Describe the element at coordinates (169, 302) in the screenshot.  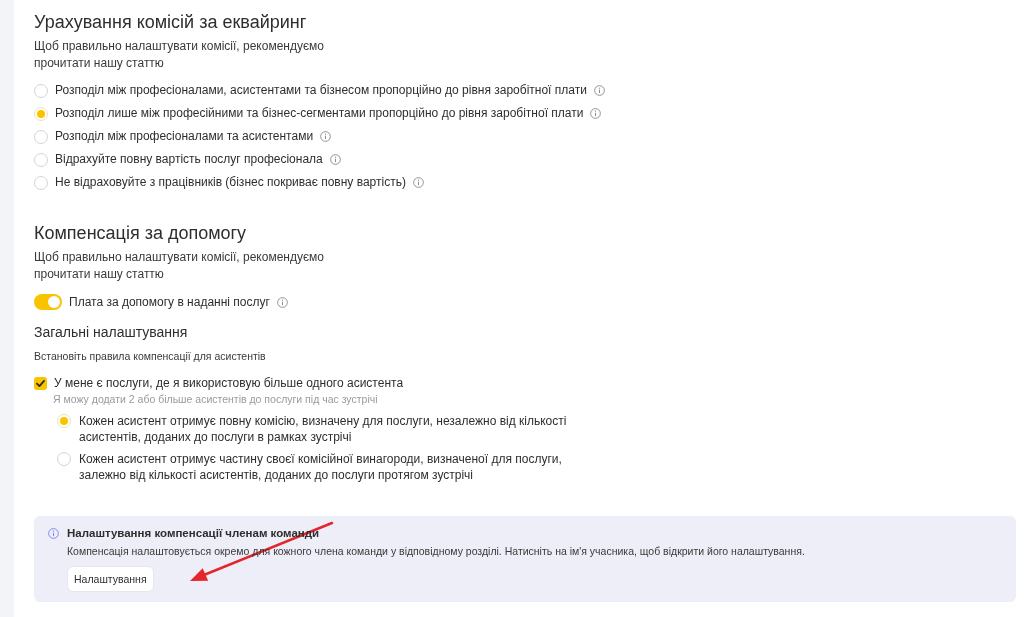
I see `toggle-label: Плата за допомогу в наданні послуг` at that location.